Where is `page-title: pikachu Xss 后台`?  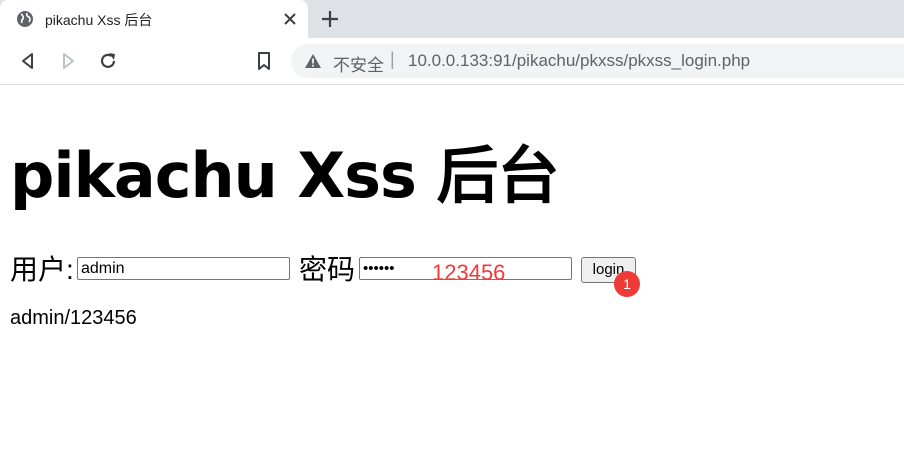 page-title: pikachu Xss 后台 is located at coordinates (285, 175).